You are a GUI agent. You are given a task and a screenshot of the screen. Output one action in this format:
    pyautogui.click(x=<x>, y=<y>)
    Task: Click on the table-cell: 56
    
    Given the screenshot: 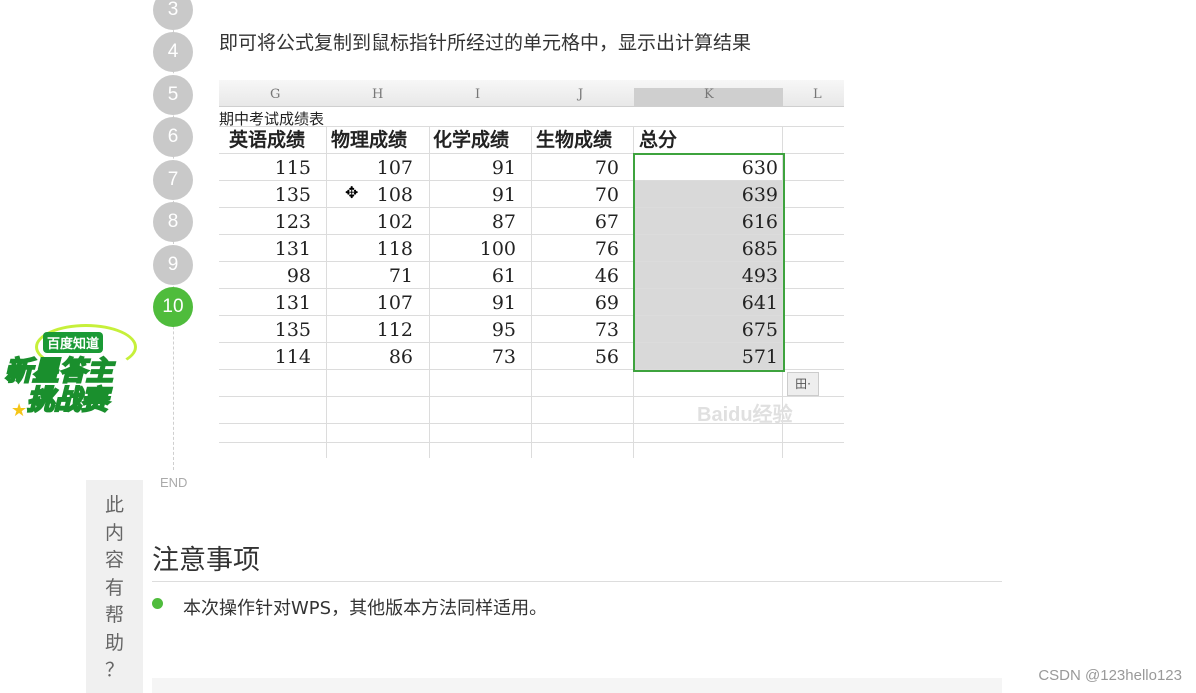 What is the action you would take?
    pyautogui.click(x=606, y=357)
    